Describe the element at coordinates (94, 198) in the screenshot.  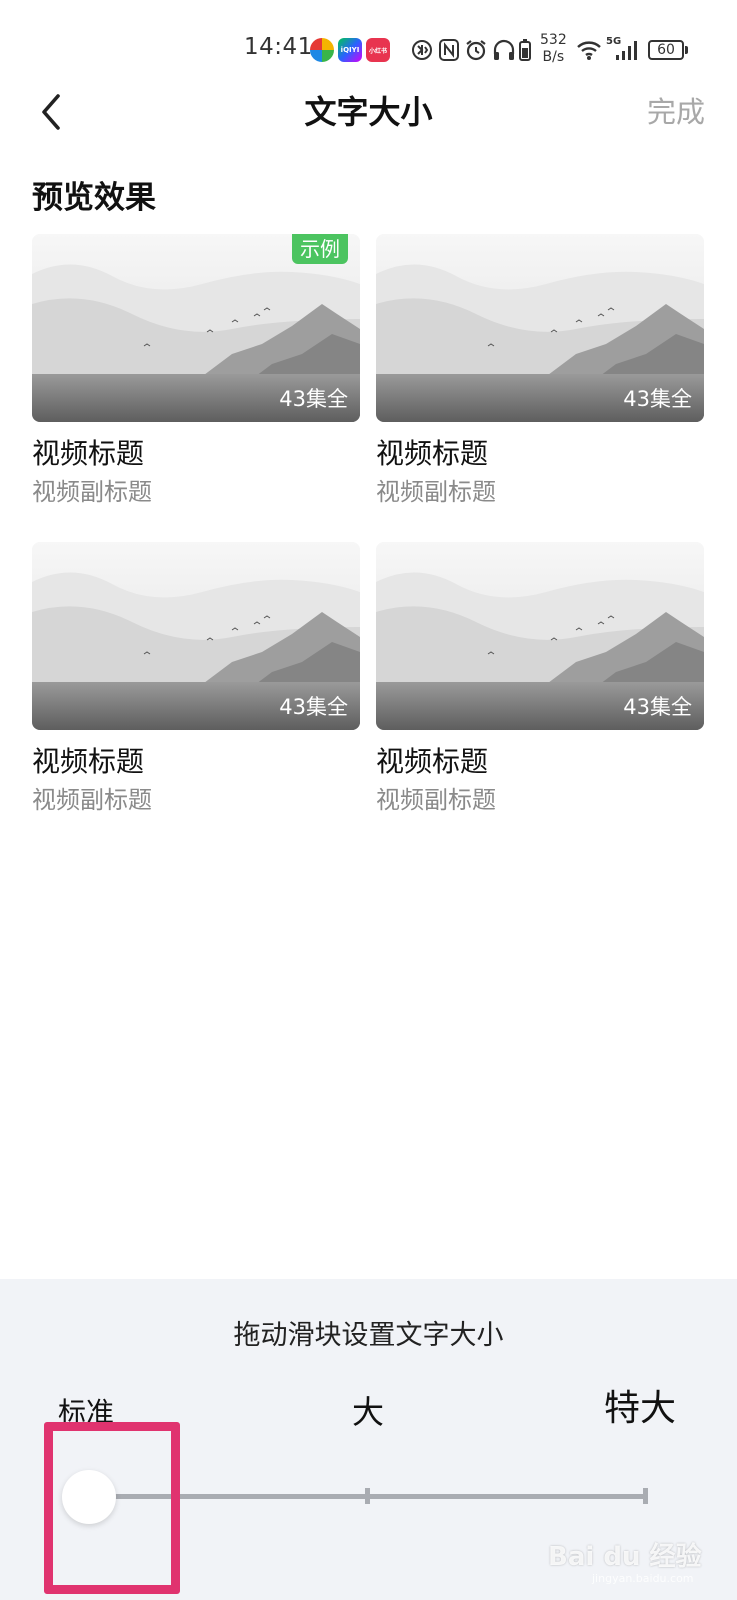
I see `preview-section-title: 预览效果` at that location.